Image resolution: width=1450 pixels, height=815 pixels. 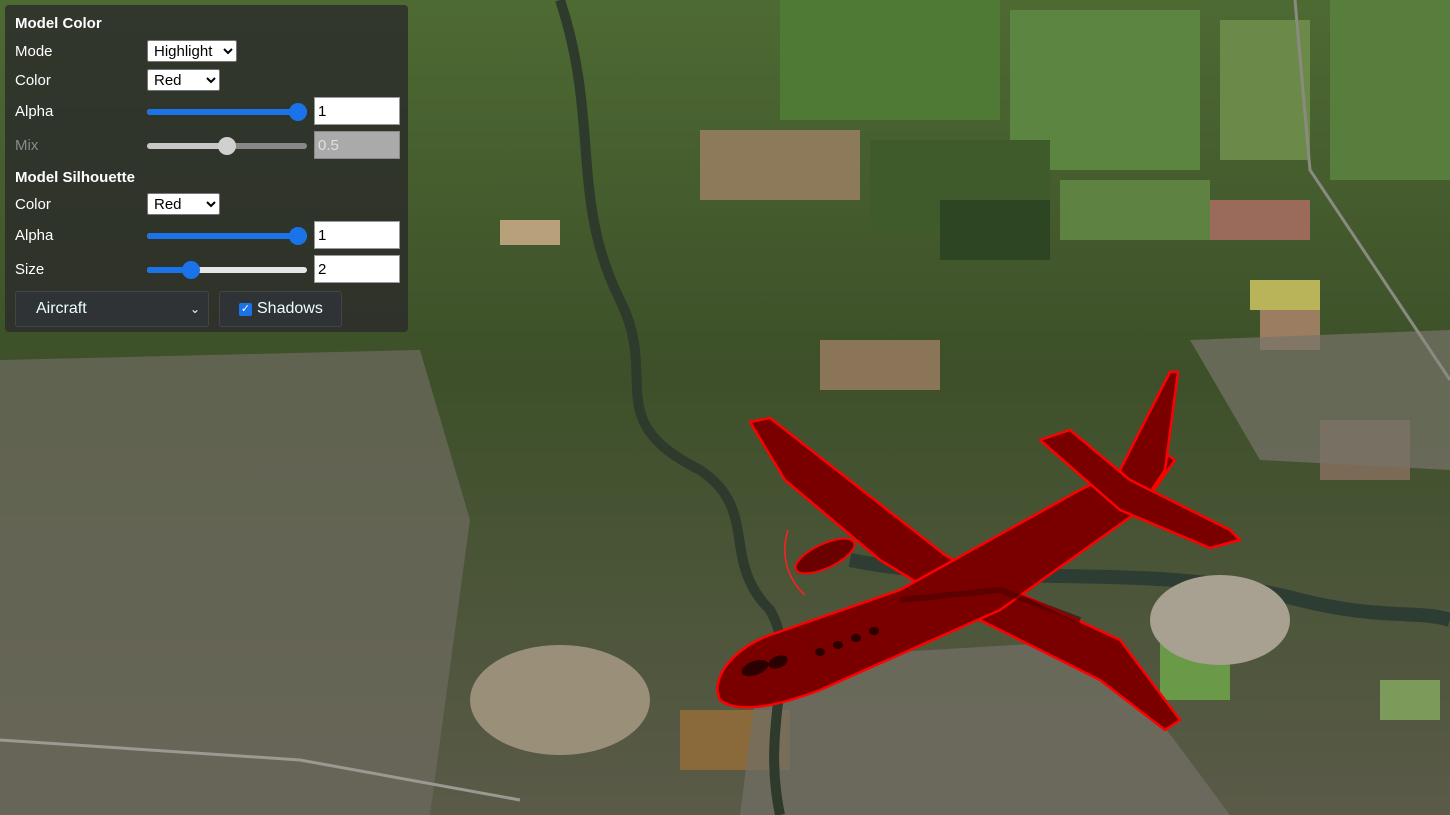 I want to click on mix-row: Mix, so click(x=207, y=145).